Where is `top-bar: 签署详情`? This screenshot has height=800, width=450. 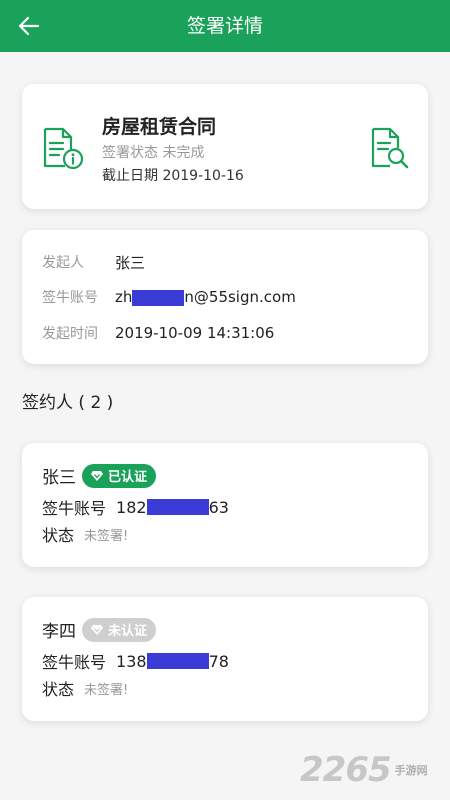 top-bar: 签署详情 is located at coordinates (225, 26).